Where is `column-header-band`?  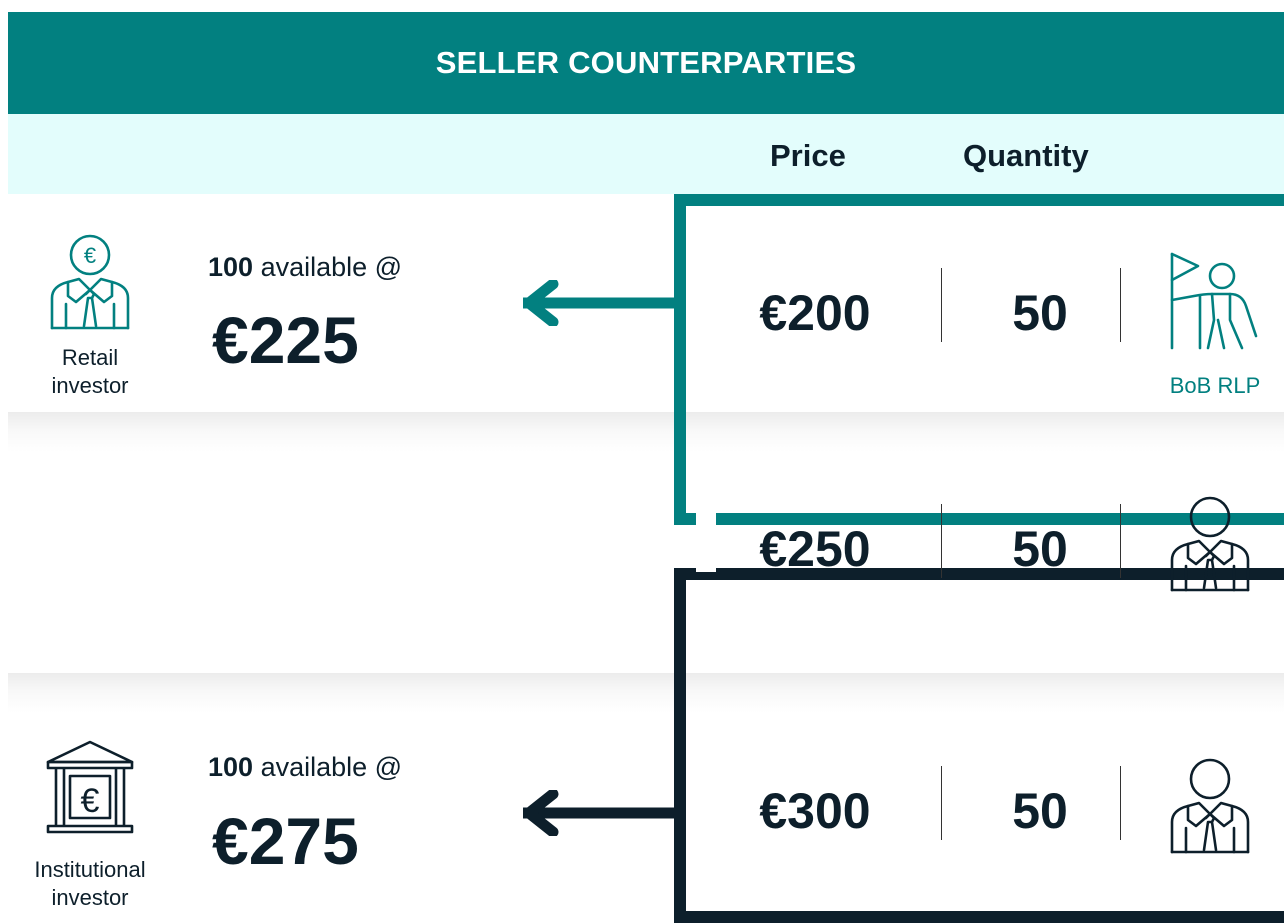
column-header-band is located at coordinates (646, 154).